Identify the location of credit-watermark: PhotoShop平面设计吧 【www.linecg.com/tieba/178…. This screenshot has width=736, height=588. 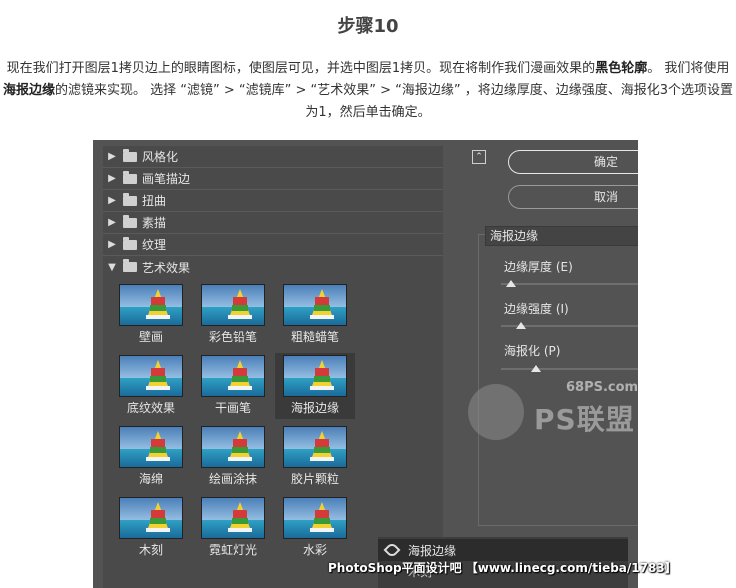
(502, 568).